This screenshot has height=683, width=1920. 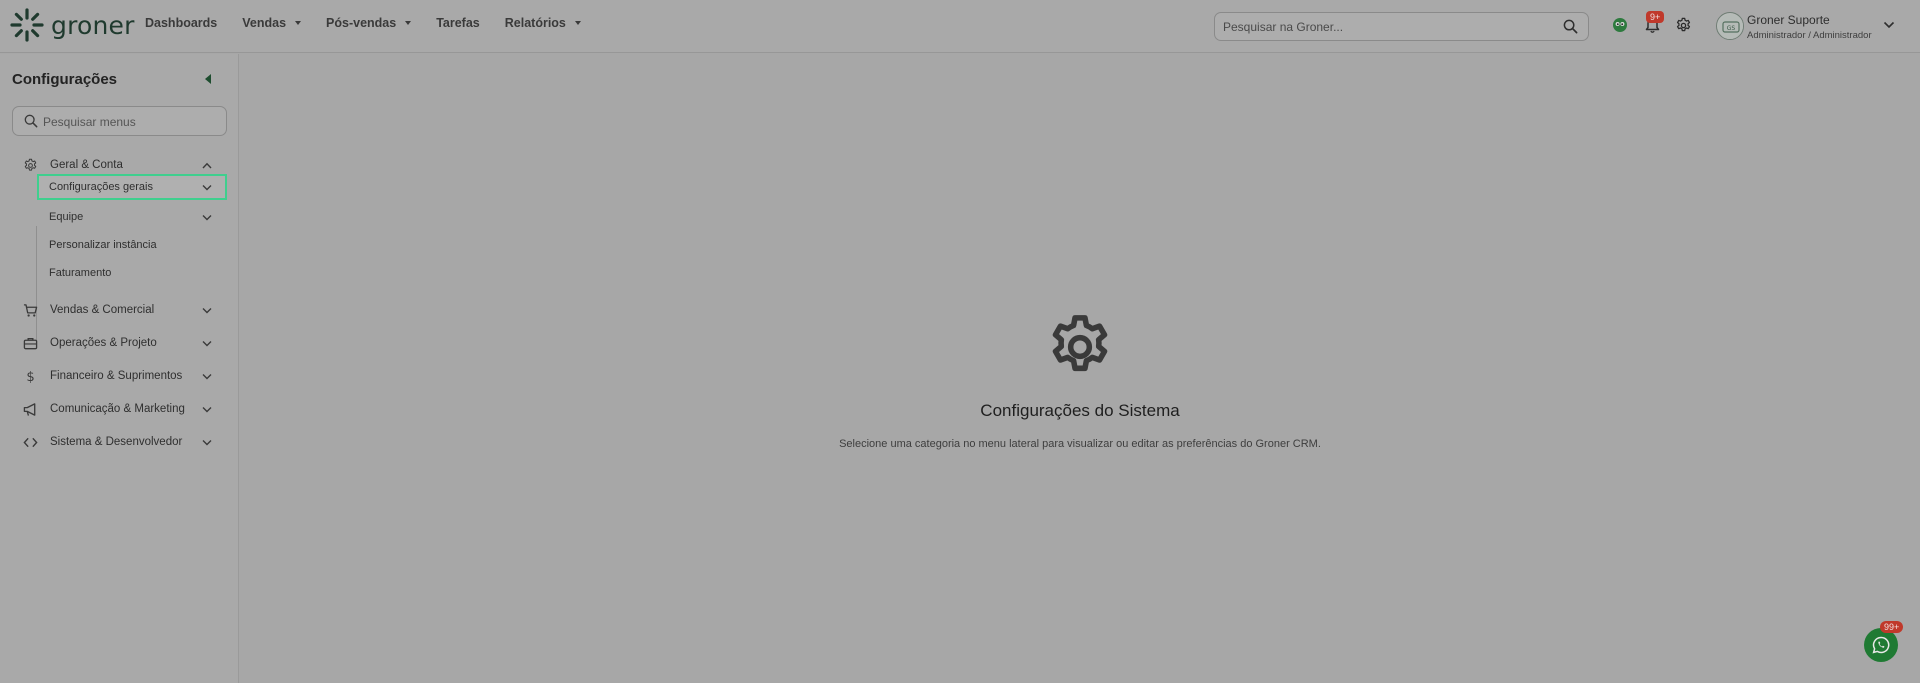 I want to click on avatar: GS, so click(x=1730, y=26).